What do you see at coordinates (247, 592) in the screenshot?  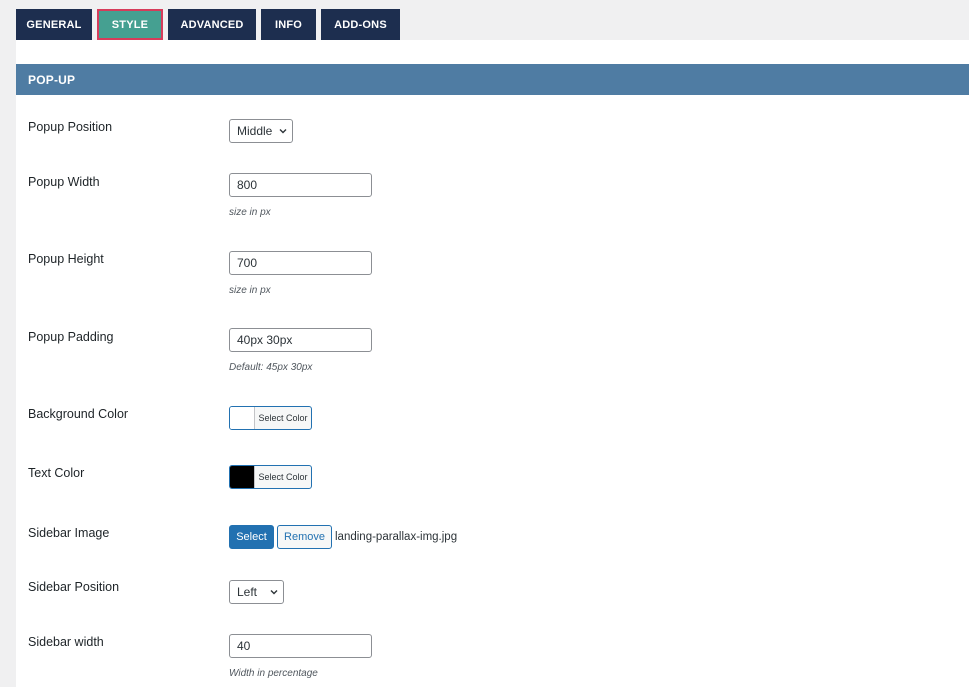 I see `sidebar-position-value: Left` at bounding box center [247, 592].